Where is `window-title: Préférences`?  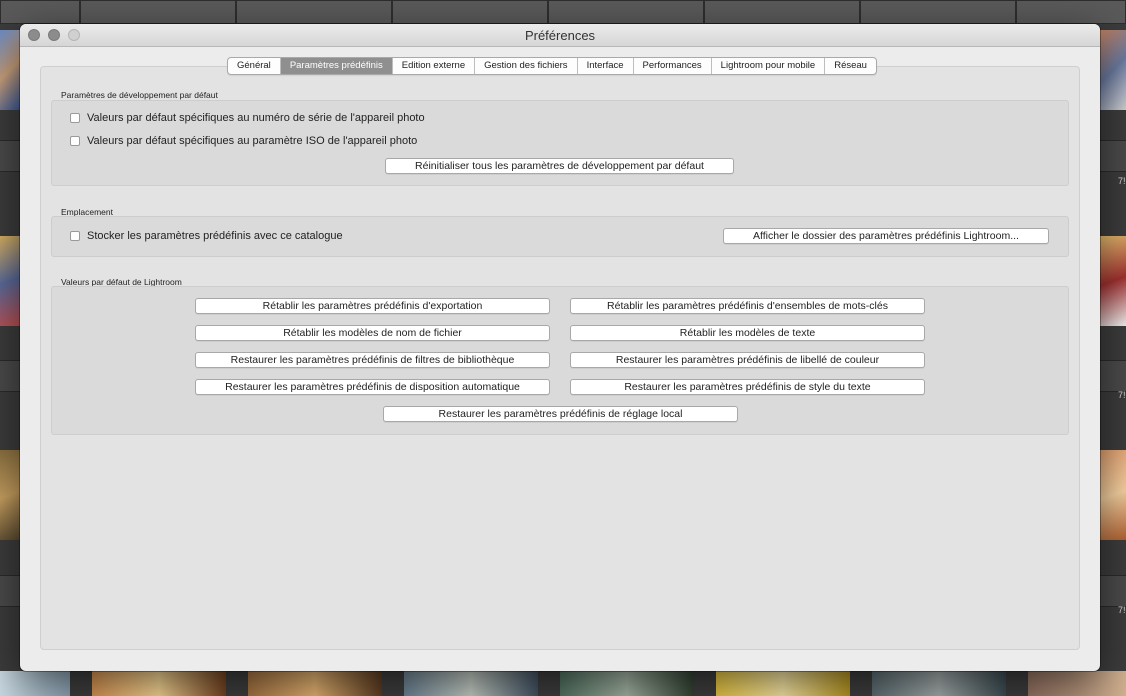 window-title: Préférences is located at coordinates (560, 35).